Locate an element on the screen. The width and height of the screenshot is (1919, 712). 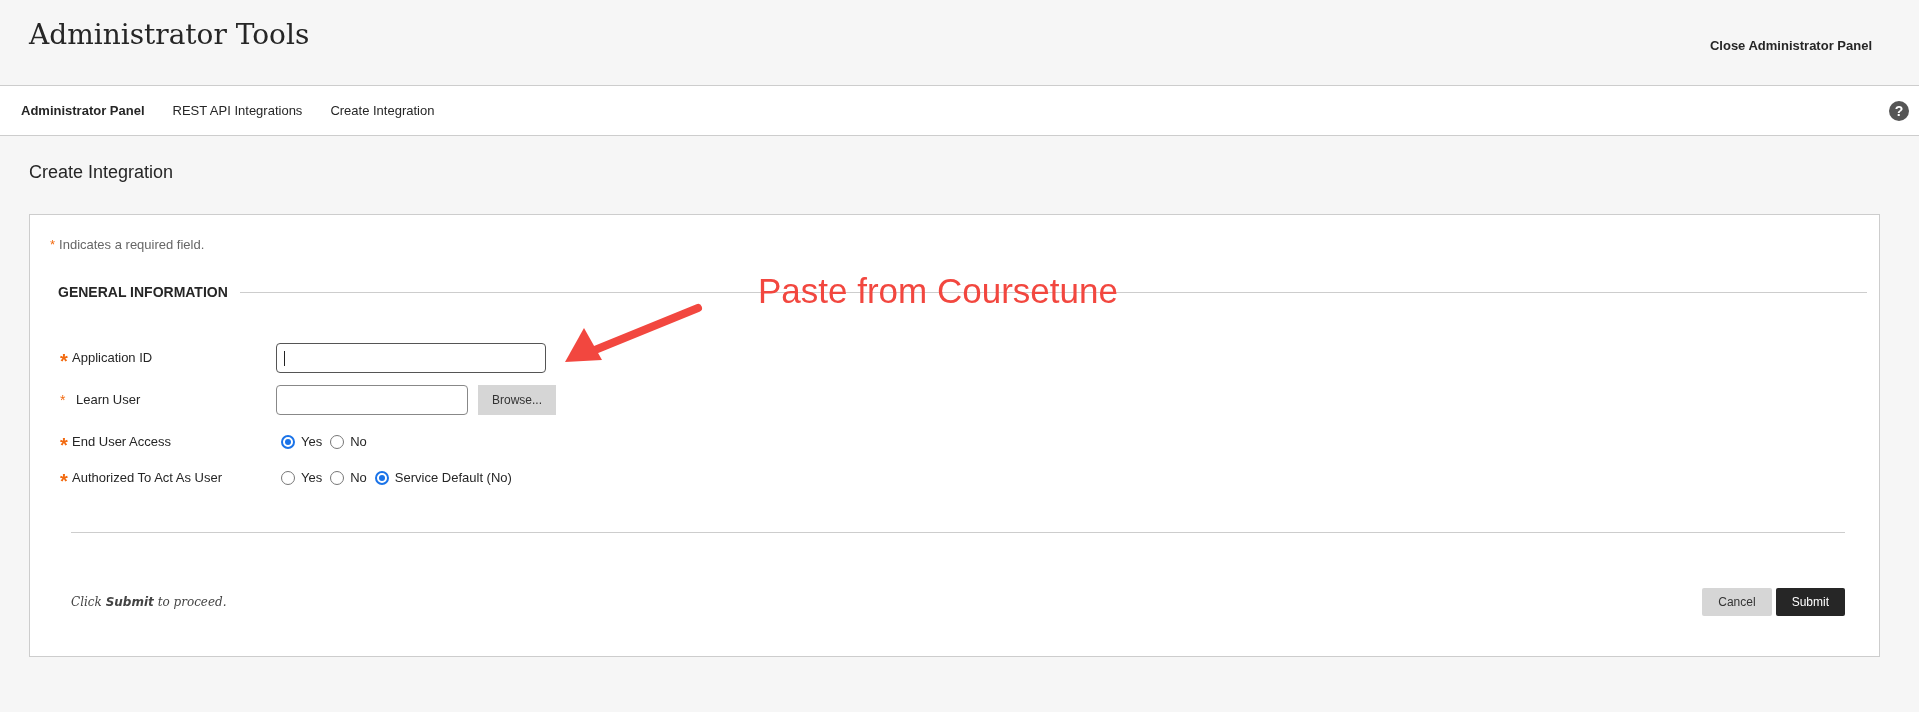
instruction-text: Click Submit to proceed. is located at coordinates (149, 603).